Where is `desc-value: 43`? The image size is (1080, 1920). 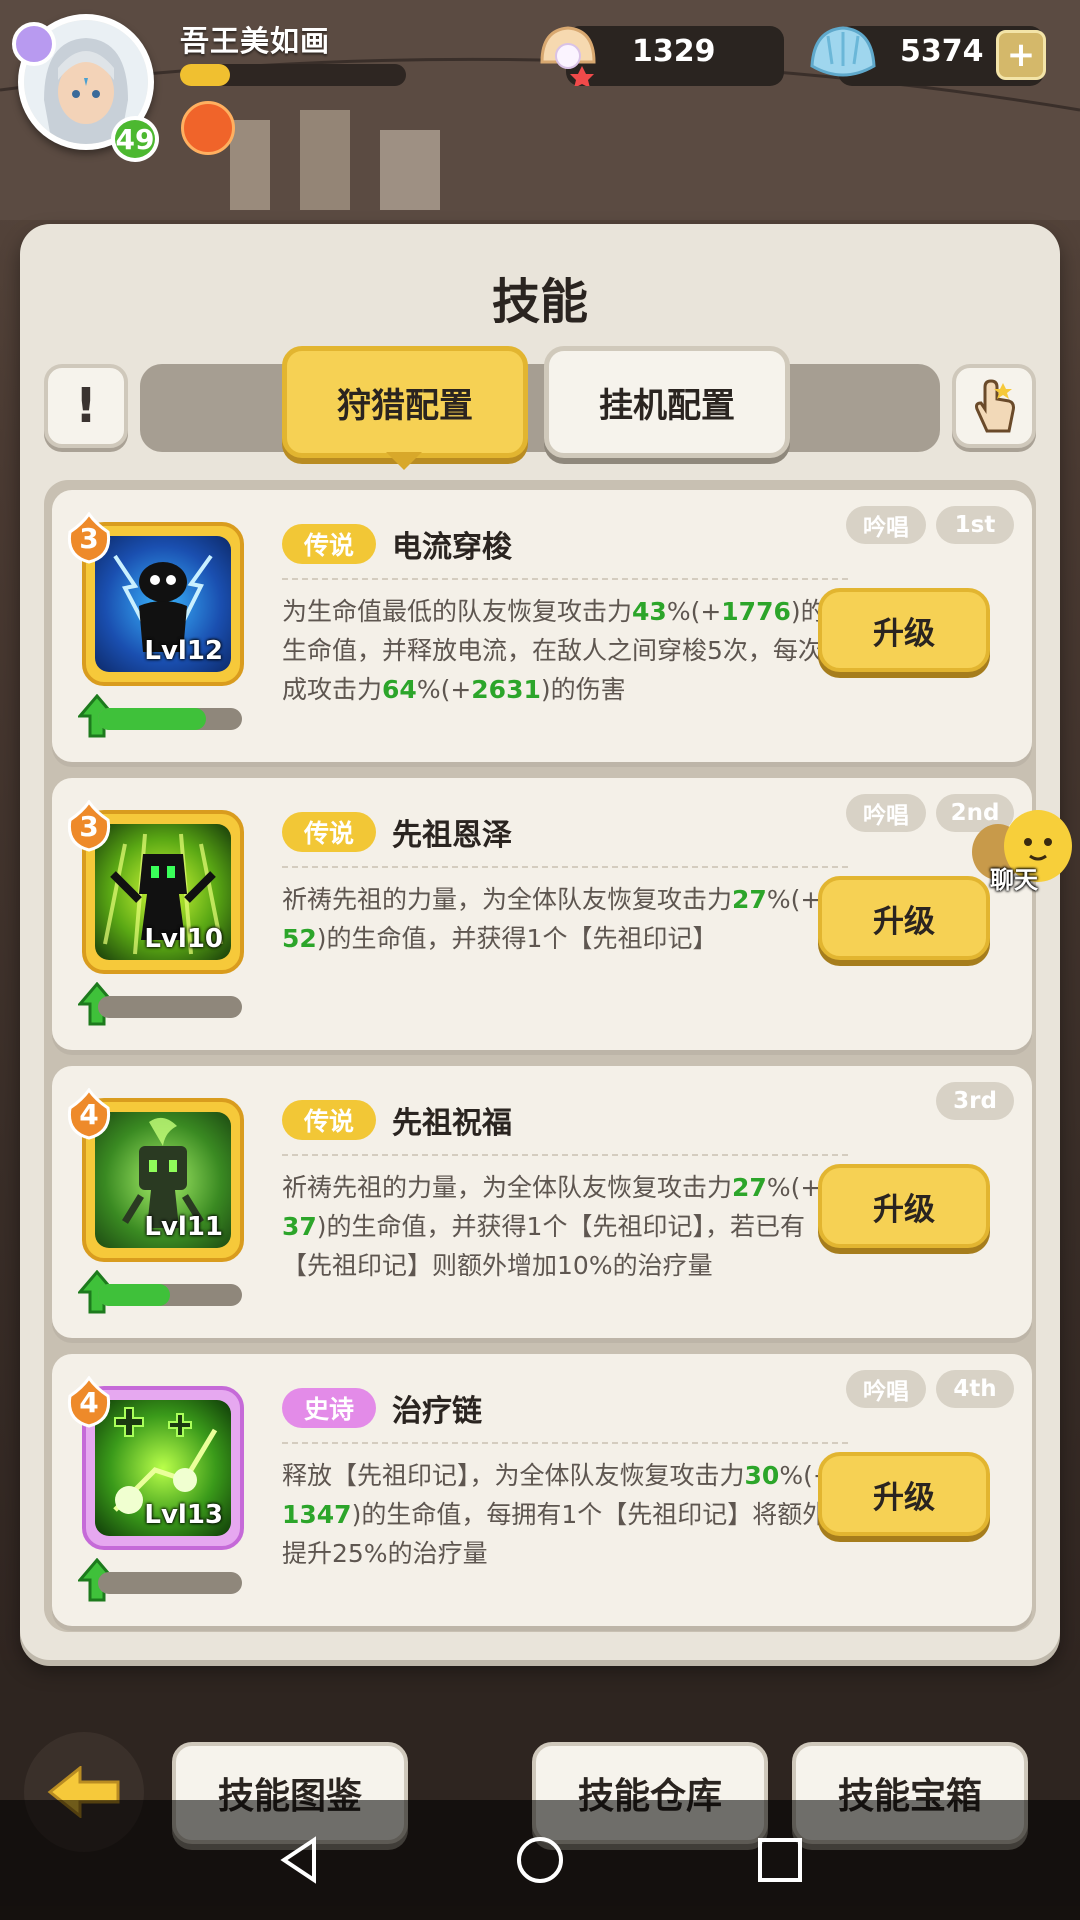 desc-value: 43 is located at coordinates (649, 611).